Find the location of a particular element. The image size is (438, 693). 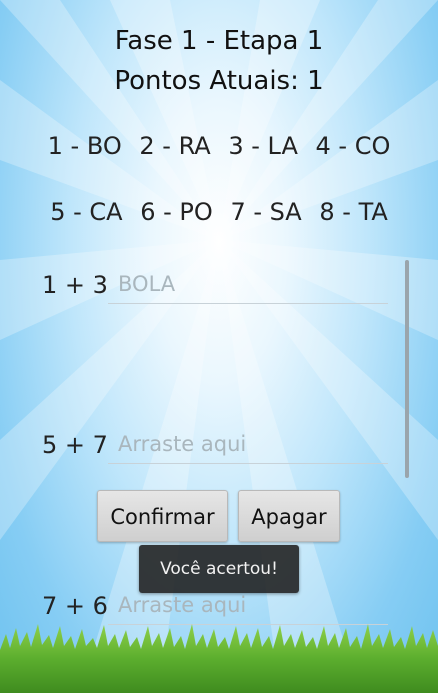

syllable-row-2: 5 - CA 6 - PO 7 - SA 8 - TA is located at coordinates (219, 212).